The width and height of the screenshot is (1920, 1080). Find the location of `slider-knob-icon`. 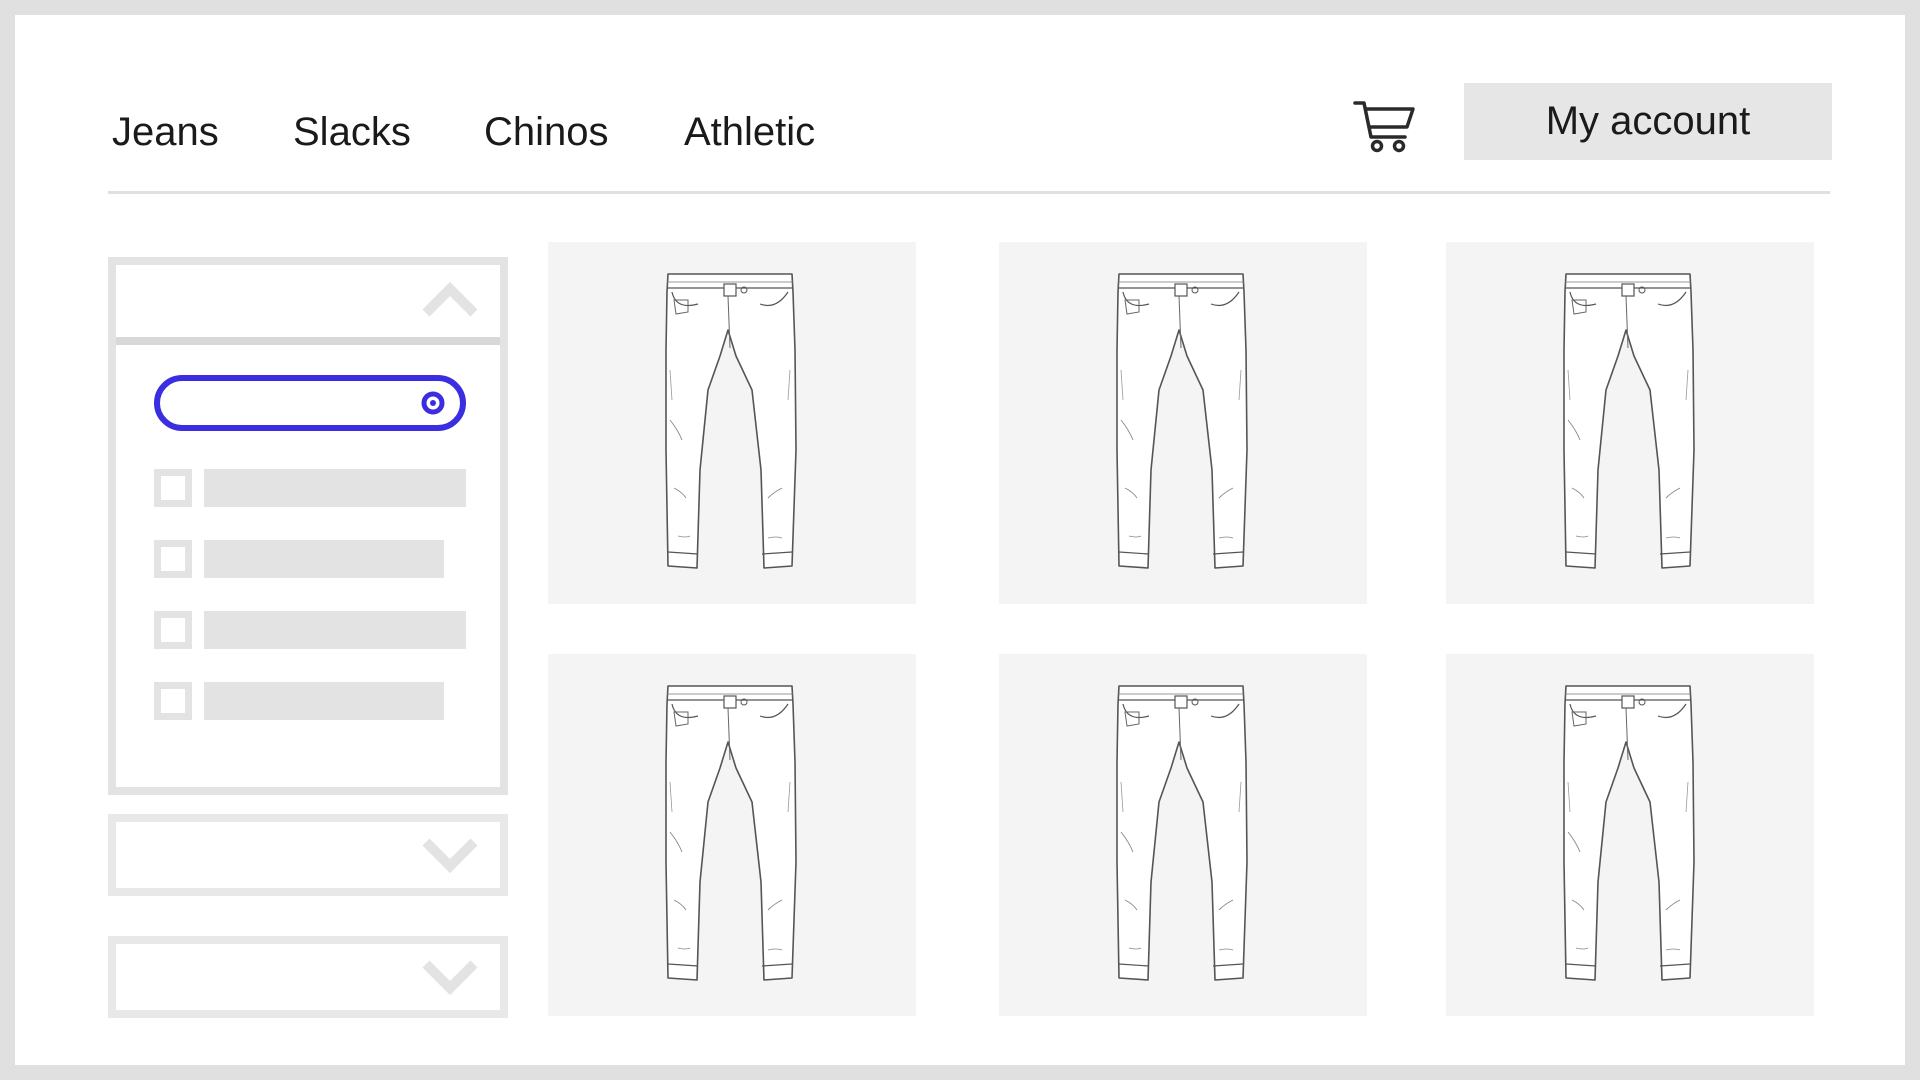

slider-knob-icon is located at coordinates (433, 403).